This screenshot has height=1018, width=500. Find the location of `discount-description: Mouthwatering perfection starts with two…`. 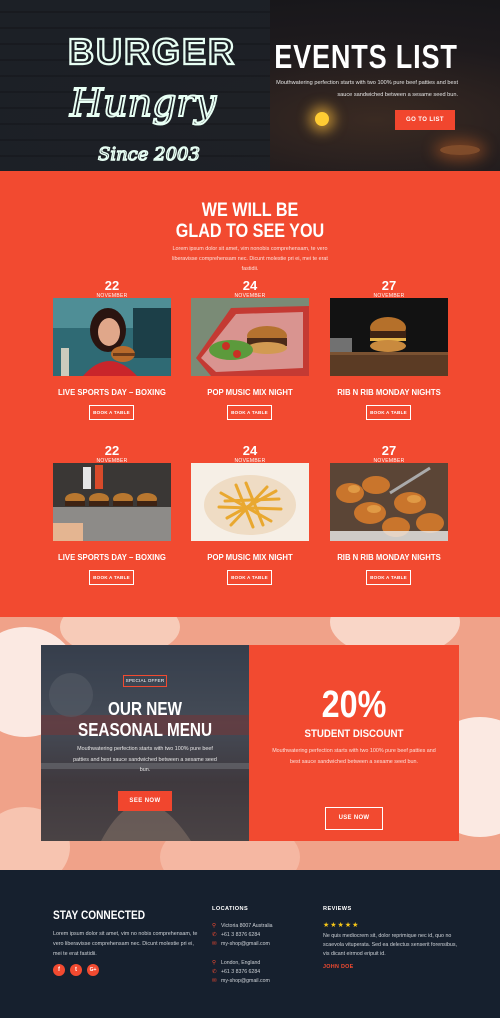

discount-description: Mouthwatering perfection starts with two… is located at coordinates (354, 756).